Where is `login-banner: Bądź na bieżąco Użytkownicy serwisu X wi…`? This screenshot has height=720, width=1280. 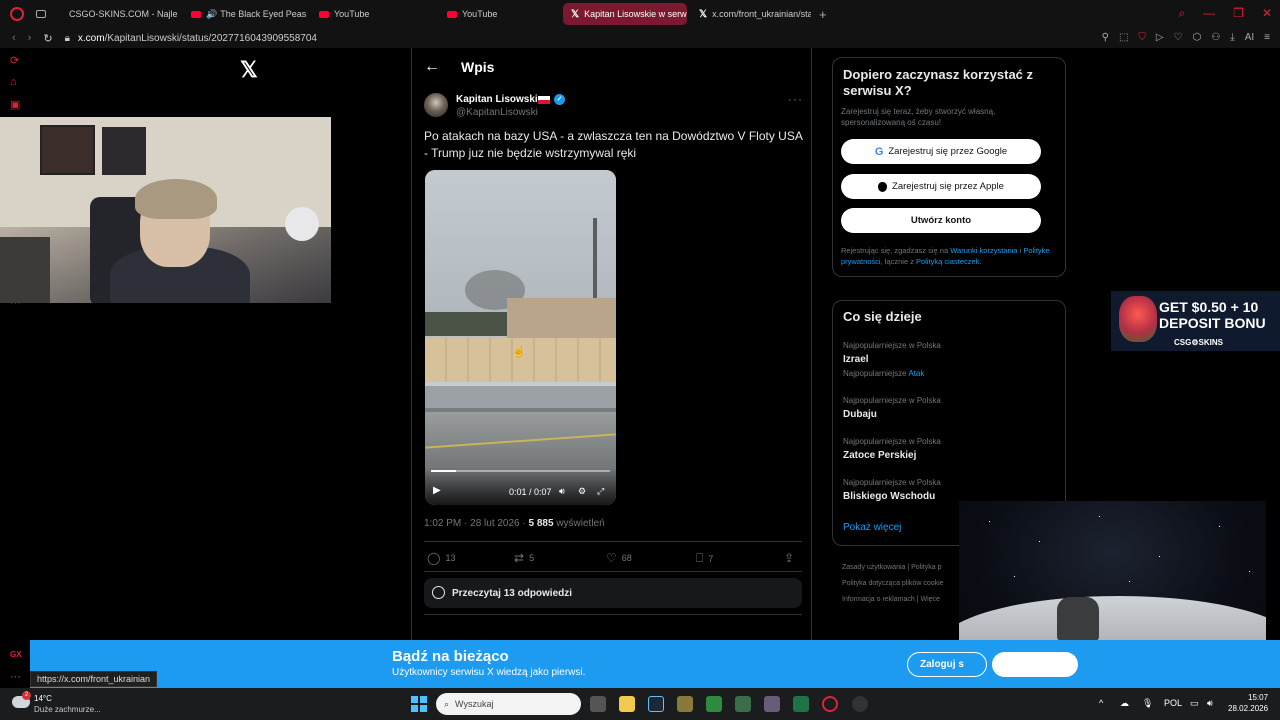 login-banner: Bądź na bieżąco Użytkownicy serwisu X wi… is located at coordinates (655, 664).